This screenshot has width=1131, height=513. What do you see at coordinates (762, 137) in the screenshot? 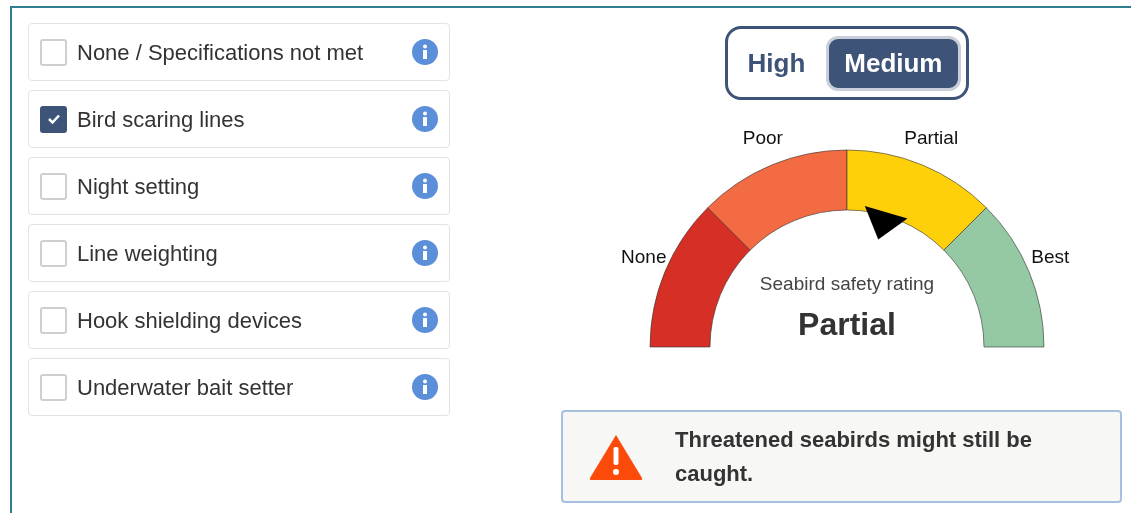
I see `segment-label: Poor` at bounding box center [762, 137].